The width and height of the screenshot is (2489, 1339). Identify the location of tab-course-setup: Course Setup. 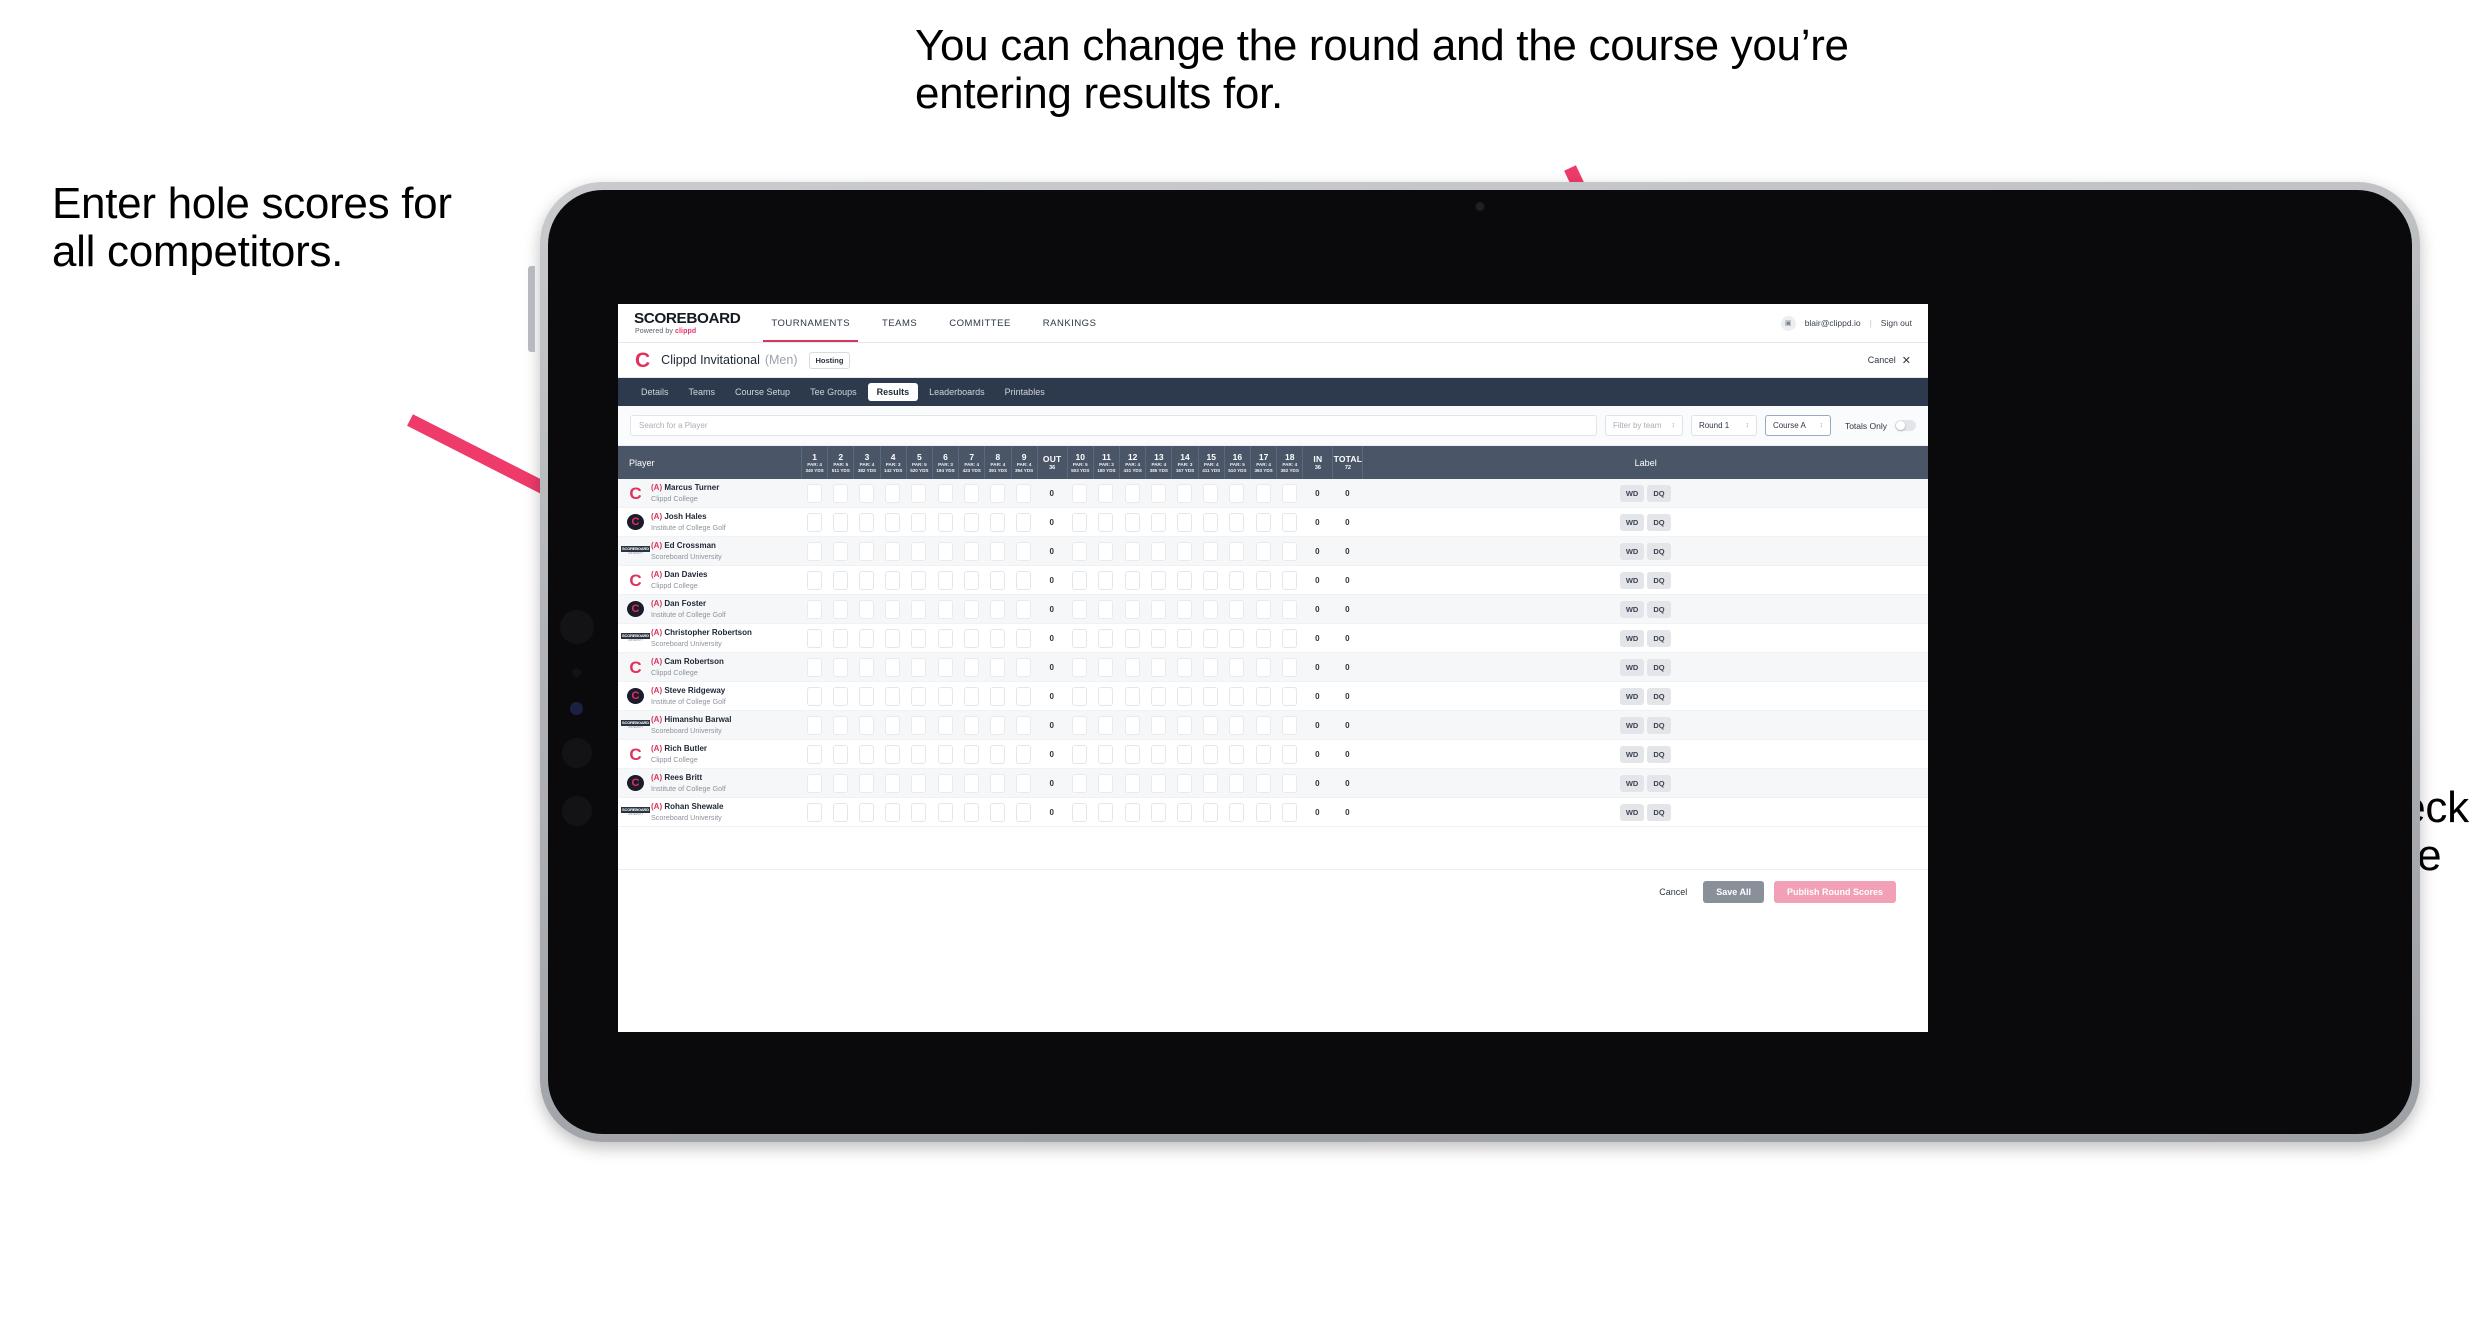
(762, 392).